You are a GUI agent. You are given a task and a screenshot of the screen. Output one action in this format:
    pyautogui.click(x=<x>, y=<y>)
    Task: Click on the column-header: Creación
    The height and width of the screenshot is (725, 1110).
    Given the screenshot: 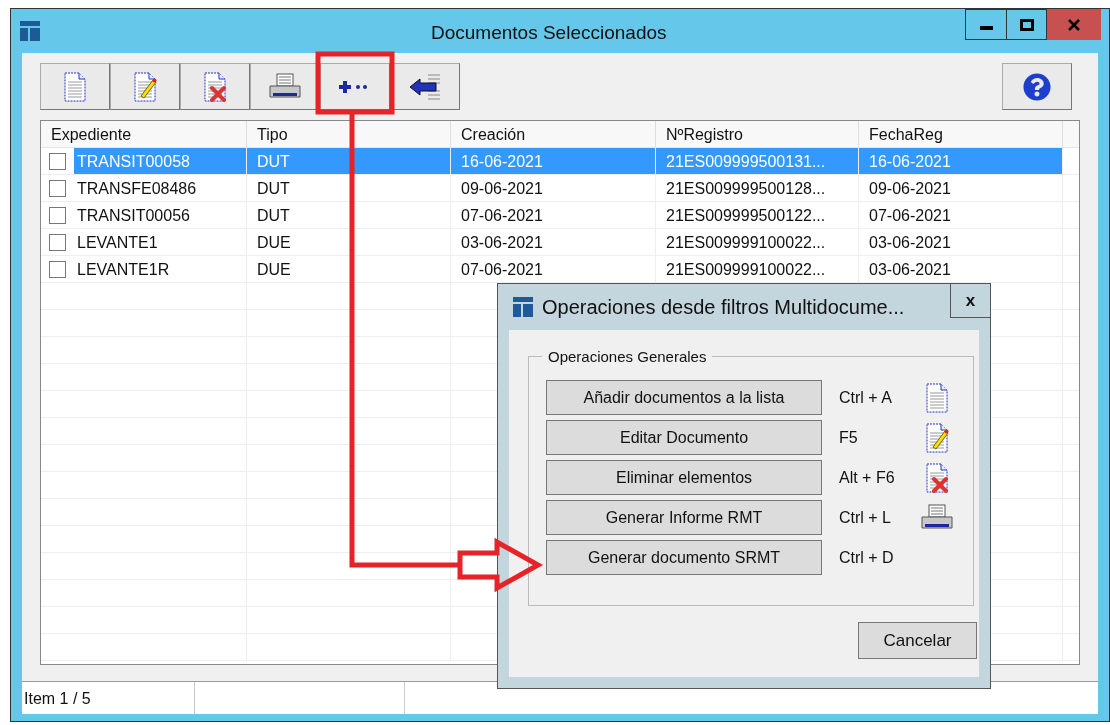 What is the action you would take?
    pyautogui.click(x=553, y=134)
    